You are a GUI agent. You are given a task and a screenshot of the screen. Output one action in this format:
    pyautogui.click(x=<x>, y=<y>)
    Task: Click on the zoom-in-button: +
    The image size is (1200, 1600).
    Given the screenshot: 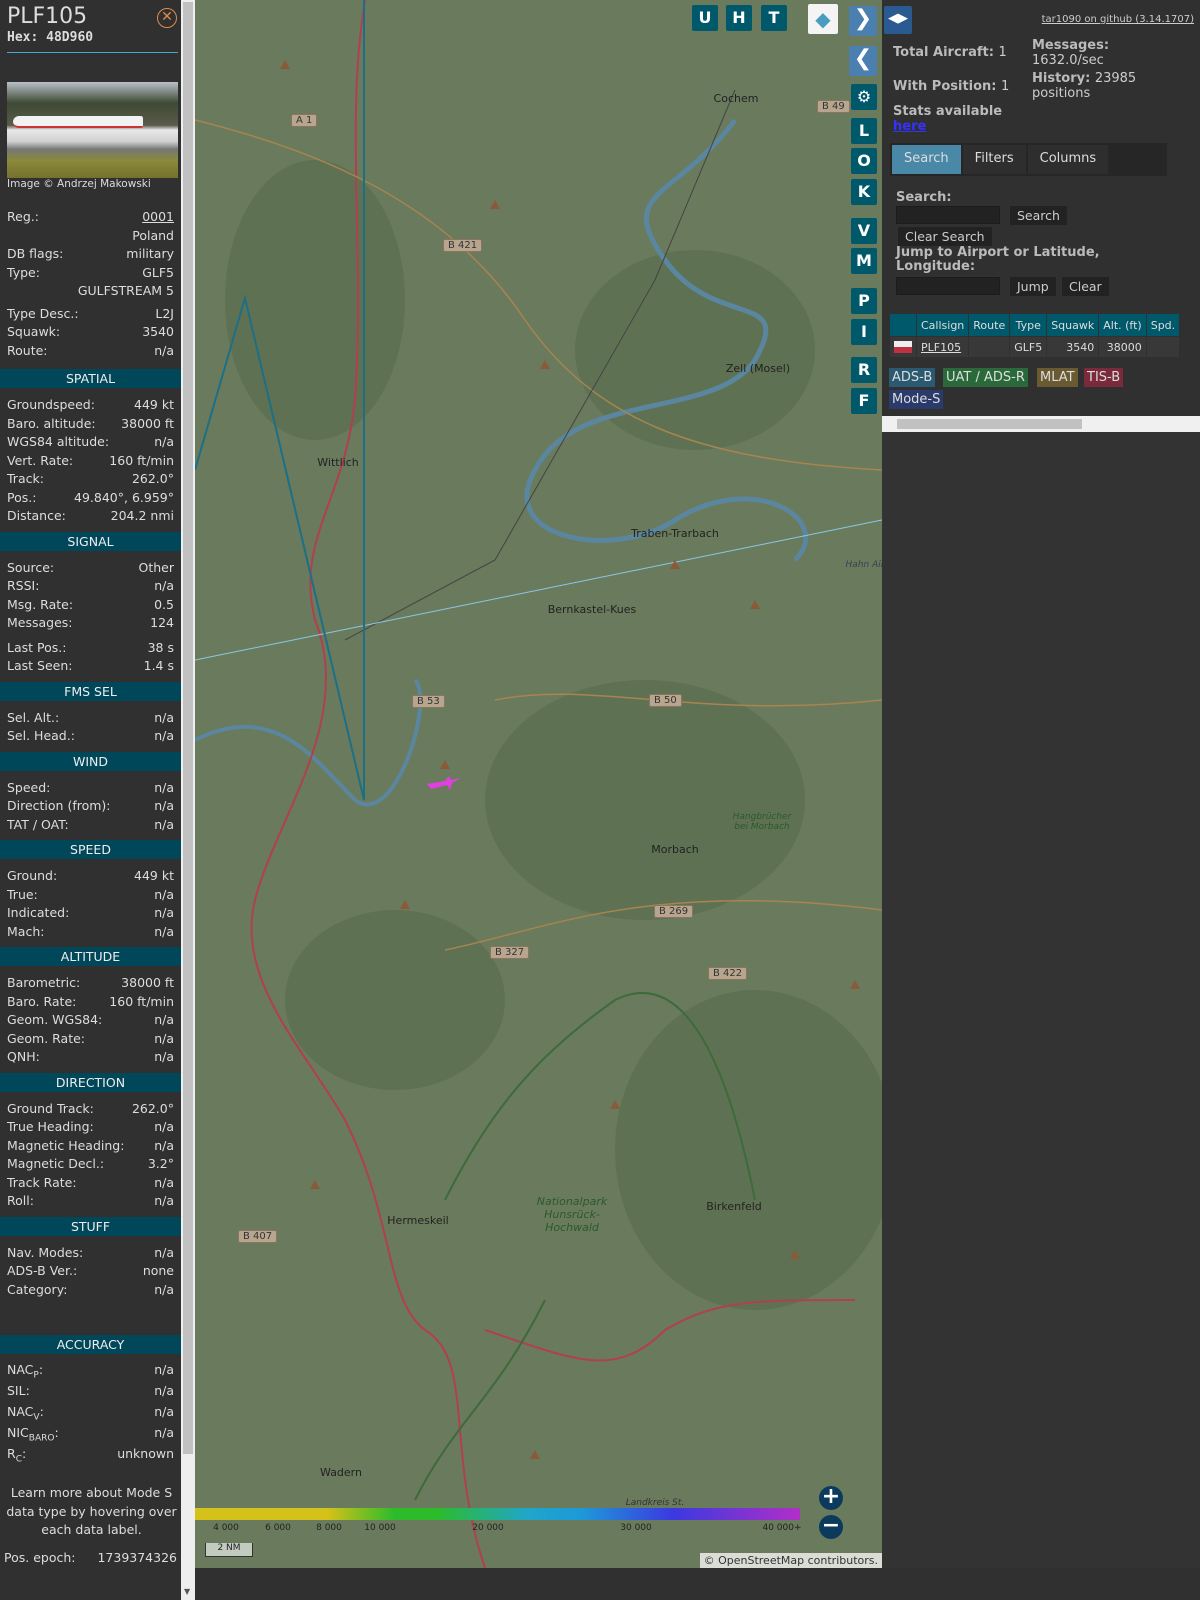 What is the action you would take?
    pyautogui.click(x=831, y=1498)
    